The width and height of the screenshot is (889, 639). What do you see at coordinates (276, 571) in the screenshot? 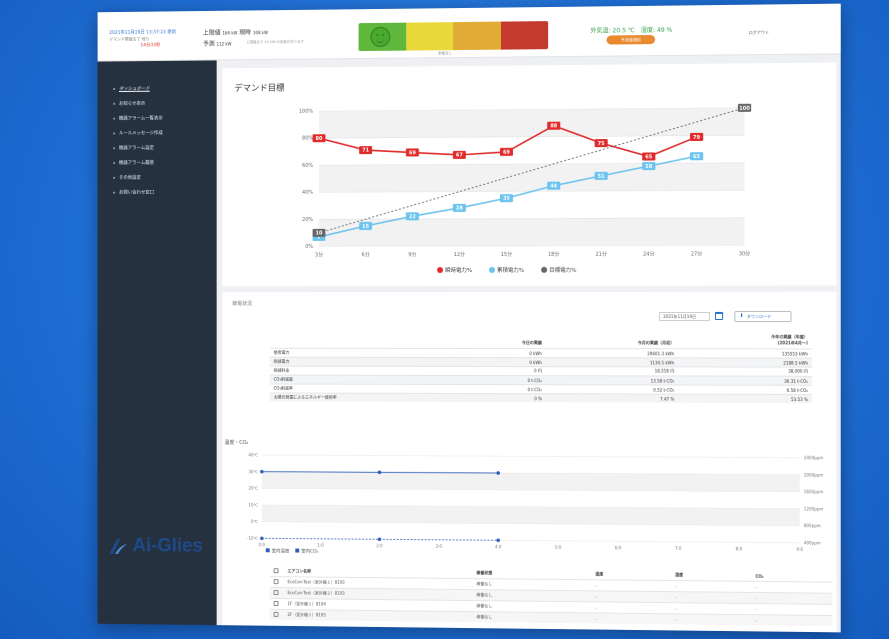
I see `select-all-checkbox` at bounding box center [276, 571].